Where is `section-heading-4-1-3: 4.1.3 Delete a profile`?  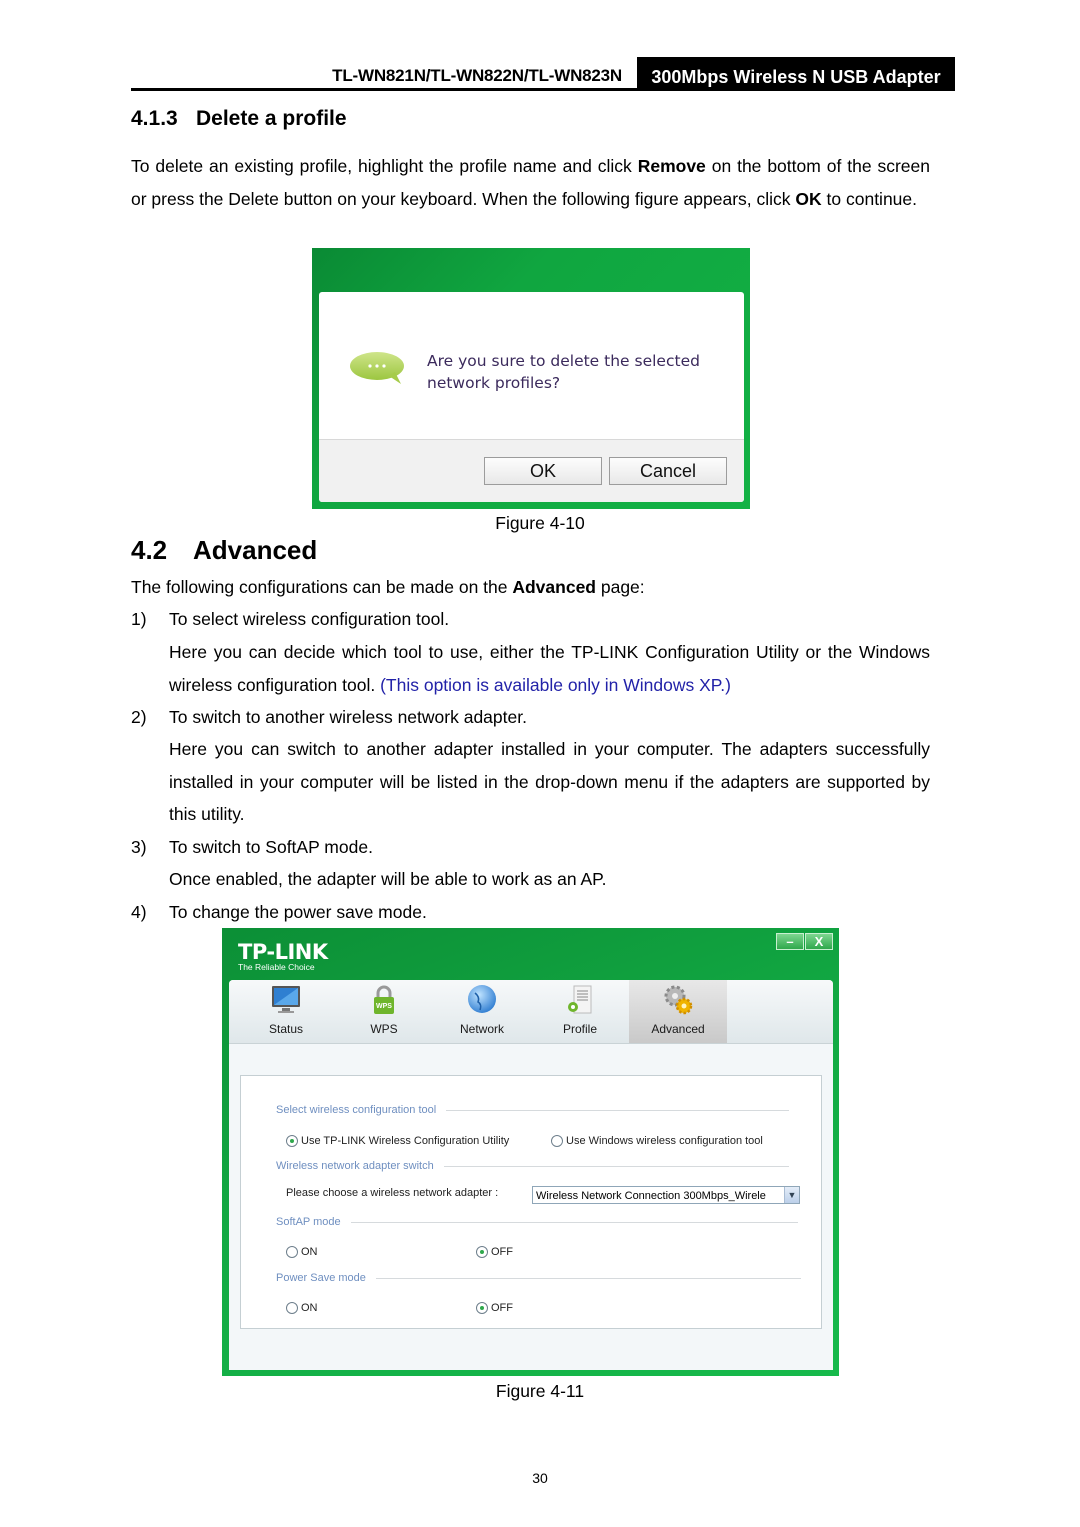
section-heading-4-1-3: 4.1.3 Delete a profile is located at coordinates (239, 119).